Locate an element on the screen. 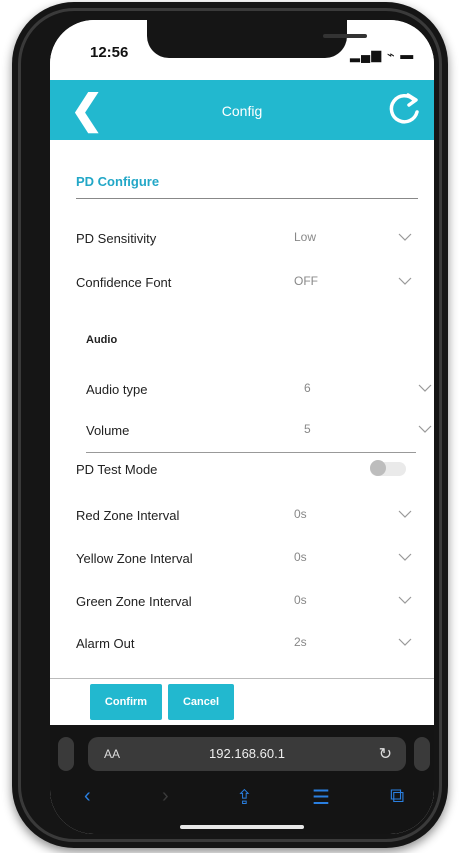 This screenshot has width=462, height=853. section-divider is located at coordinates (247, 198).